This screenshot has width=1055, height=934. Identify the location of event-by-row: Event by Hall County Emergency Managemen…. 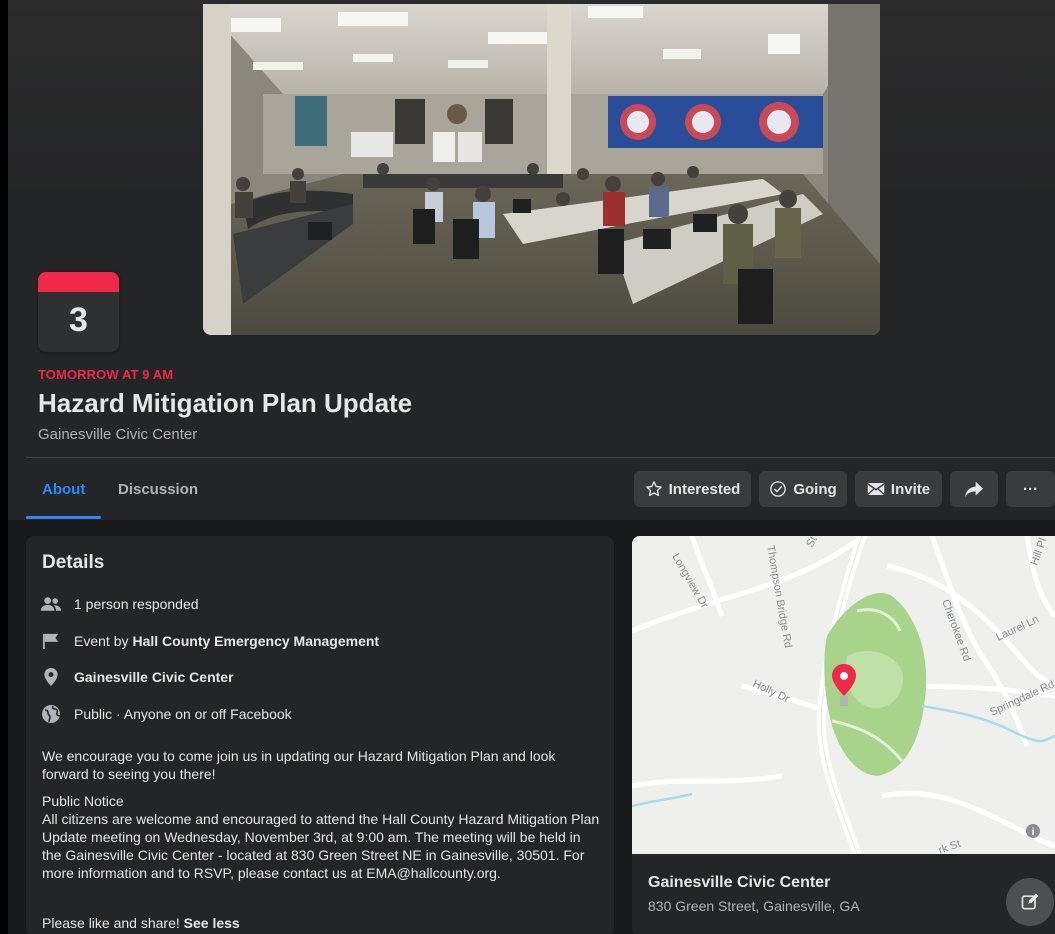
(209, 641).